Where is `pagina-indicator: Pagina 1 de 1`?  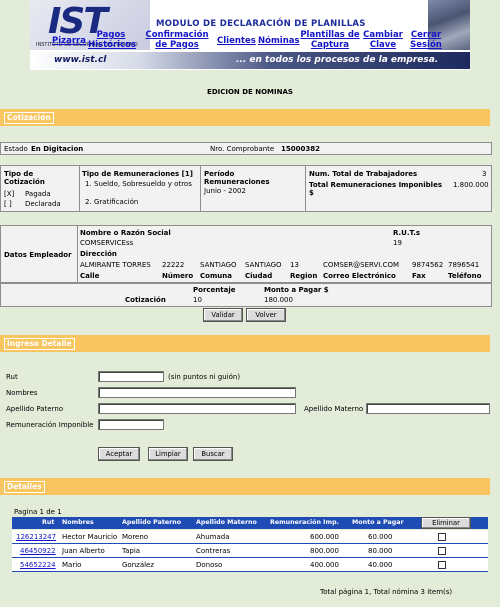
pagina-indicator: Pagina 1 de 1 is located at coordinates (38, 512).